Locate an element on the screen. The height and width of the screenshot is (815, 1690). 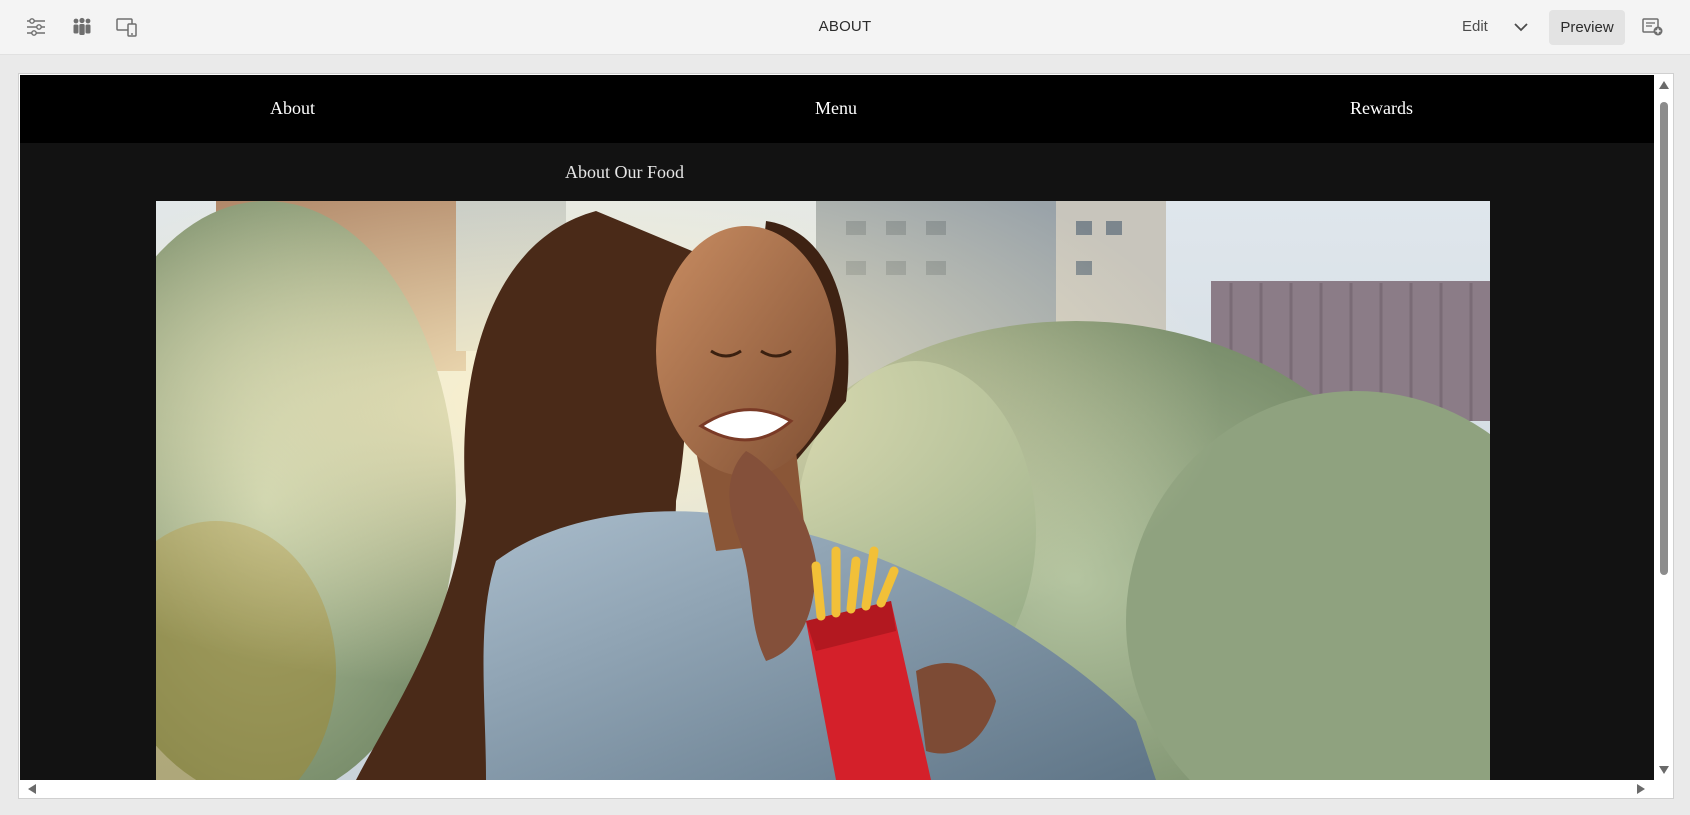
page-title: ABOUT is located at coordinates (845, 26).